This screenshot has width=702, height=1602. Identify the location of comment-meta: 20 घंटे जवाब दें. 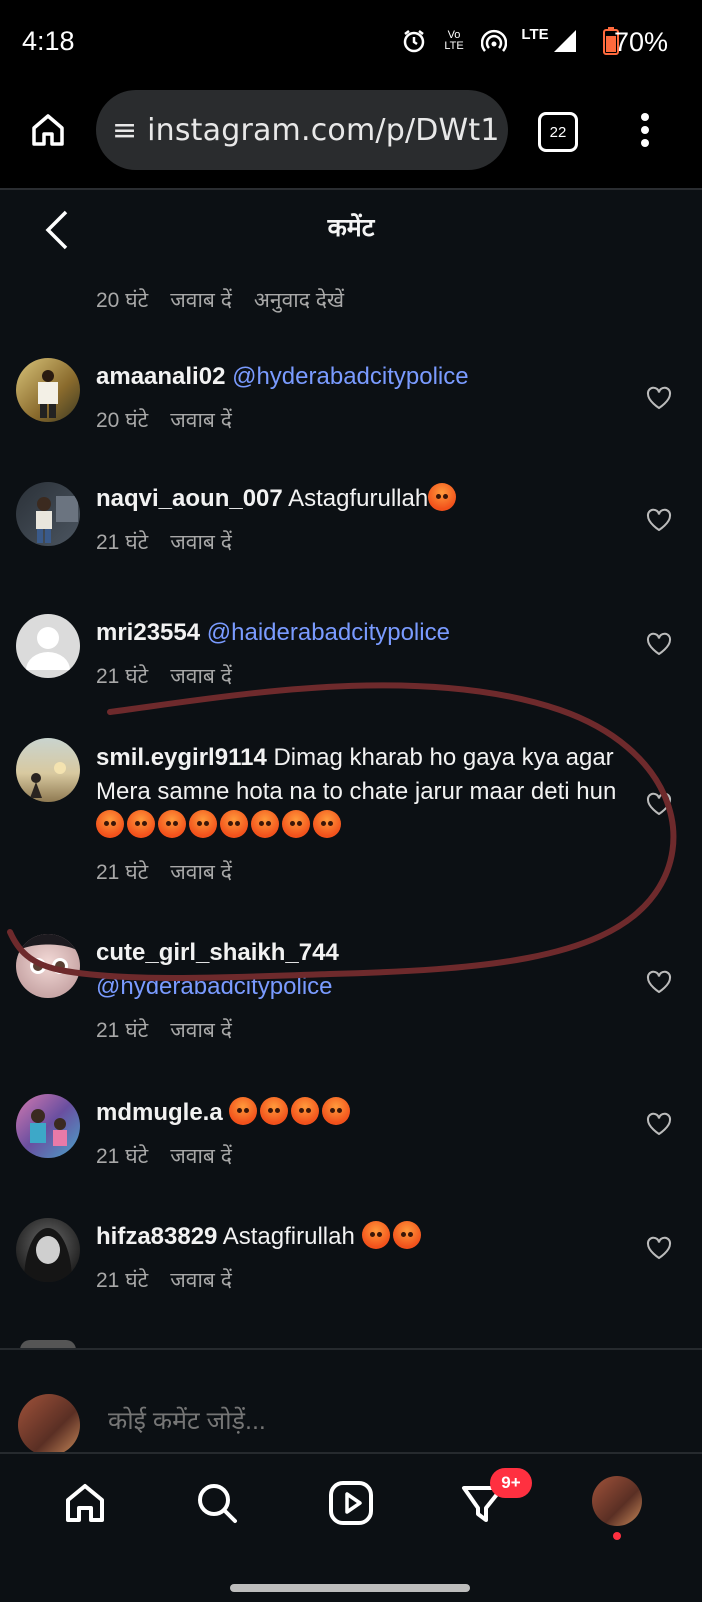
(175, 420).